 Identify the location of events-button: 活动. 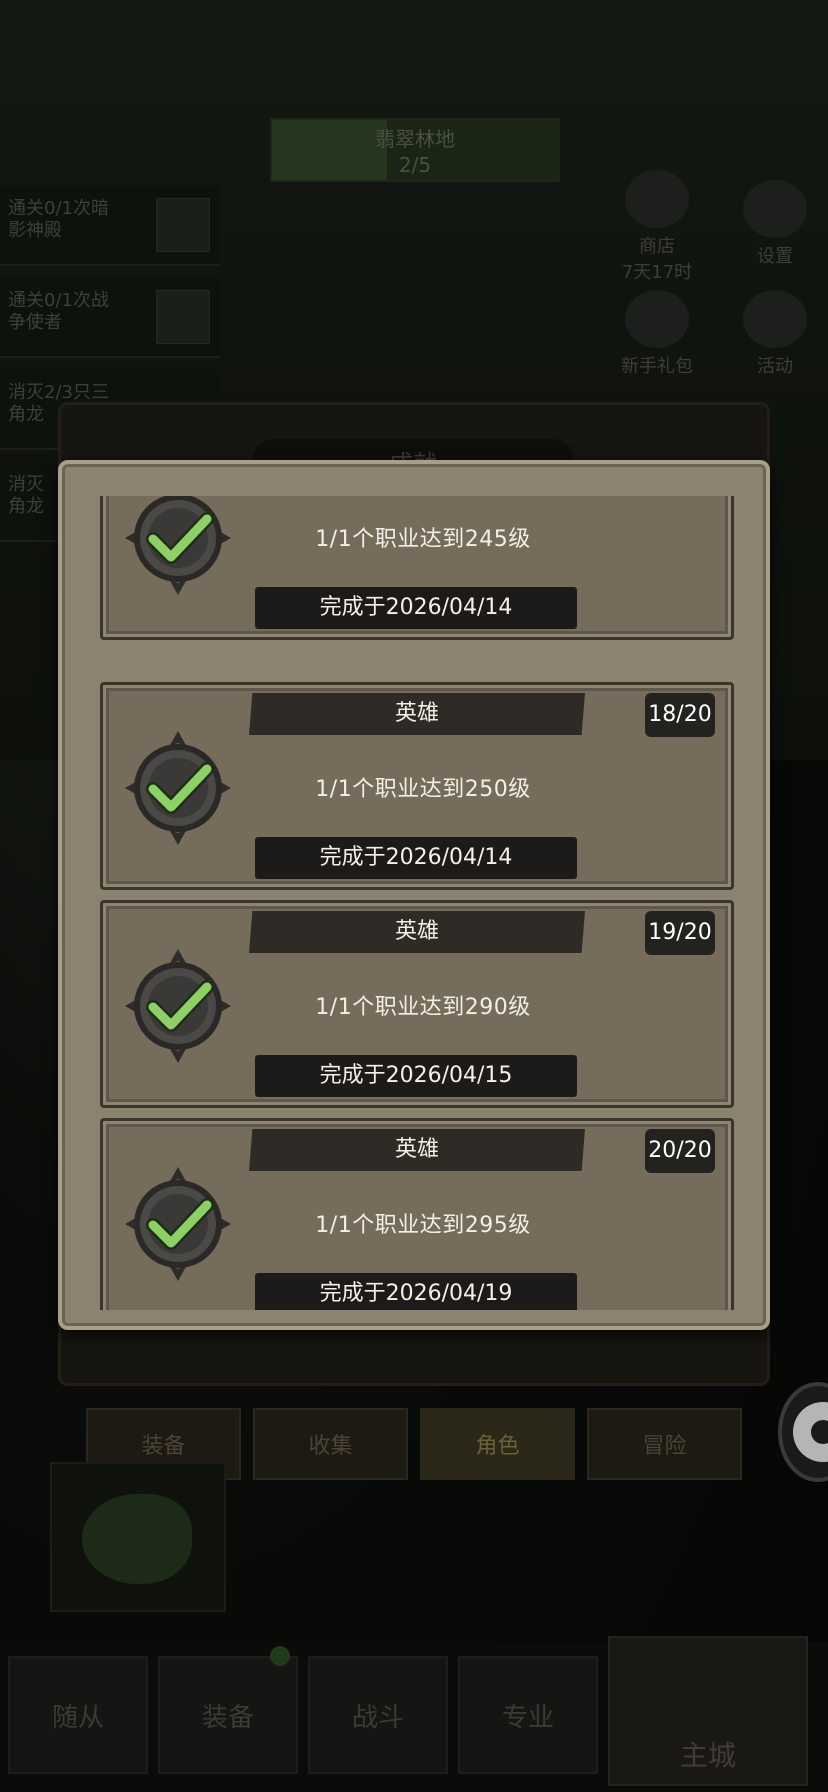
(775, 335).